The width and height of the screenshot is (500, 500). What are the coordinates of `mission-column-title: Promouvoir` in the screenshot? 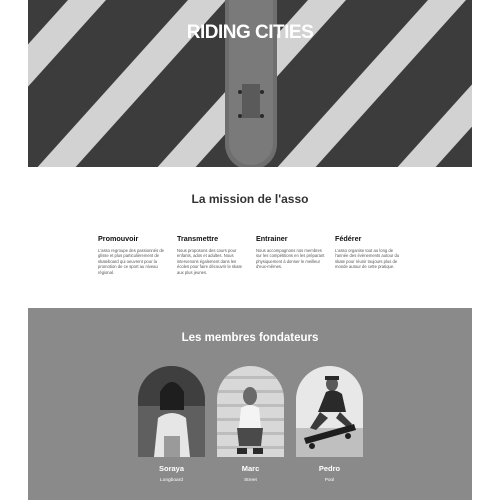 It's located at (118, 238).